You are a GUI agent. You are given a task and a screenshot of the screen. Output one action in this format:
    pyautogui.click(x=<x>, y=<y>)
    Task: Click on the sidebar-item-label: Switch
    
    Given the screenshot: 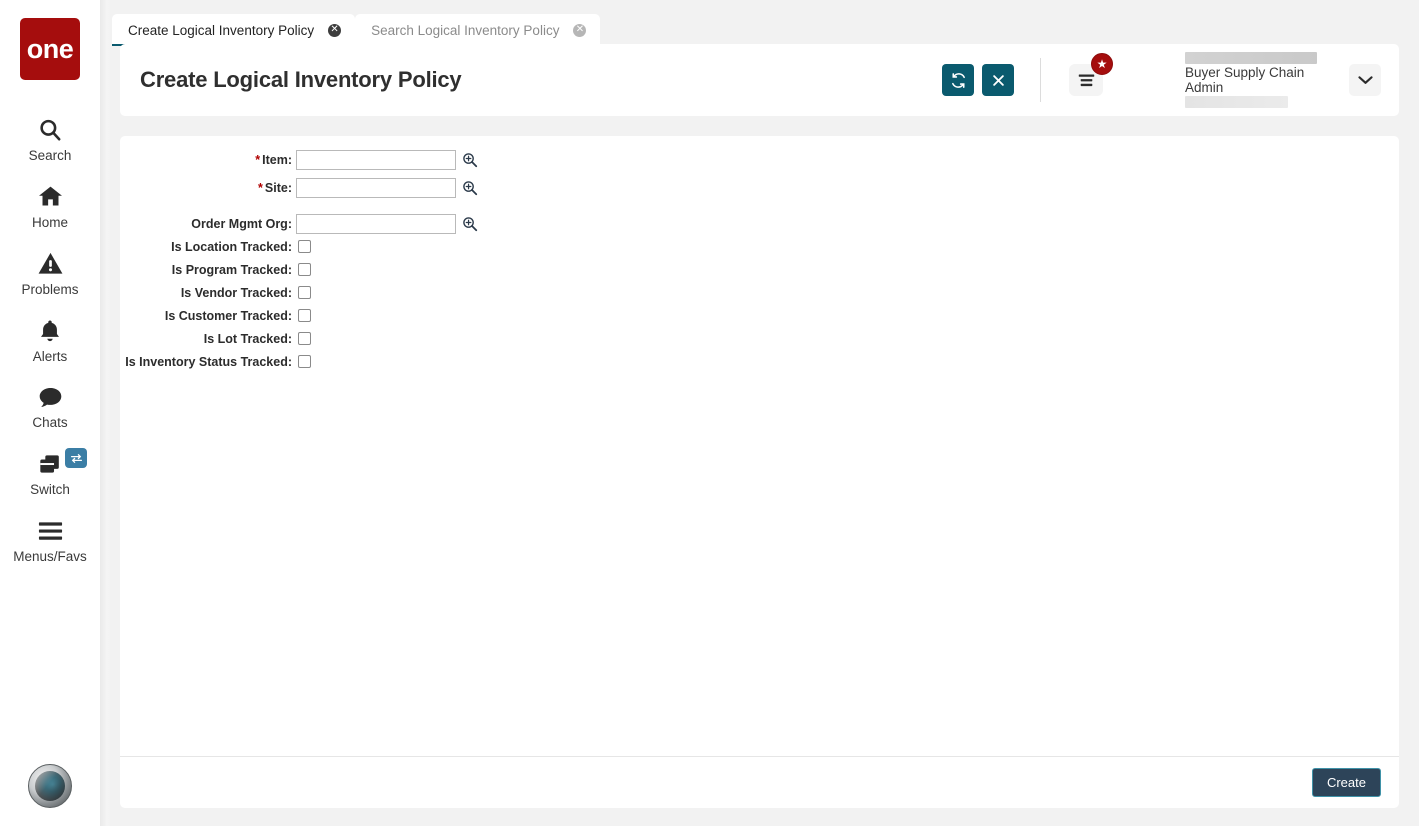 What is the action you would take?
    pyautogui.click(x=50, y=490)
    